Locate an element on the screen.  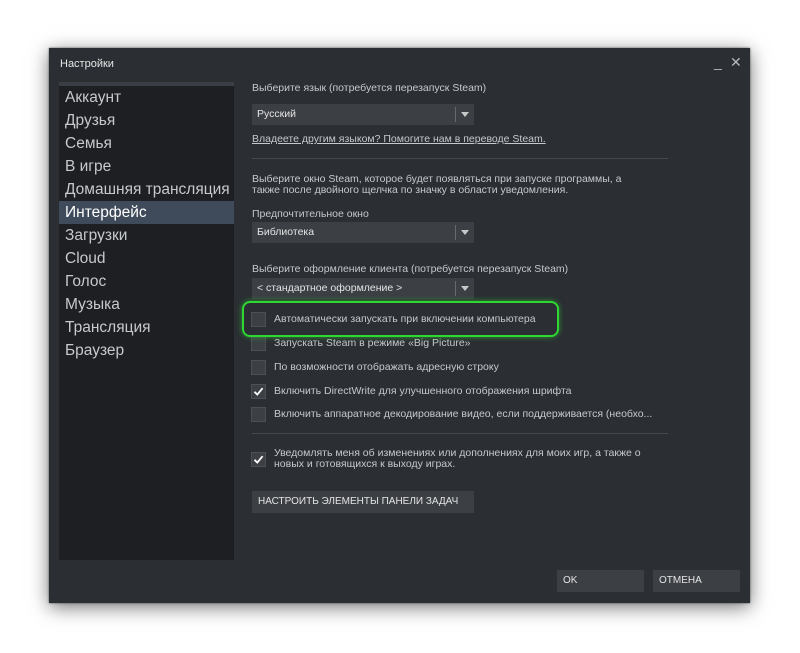
sidebar-item-family: Семья is located at coordinates (146, 143).